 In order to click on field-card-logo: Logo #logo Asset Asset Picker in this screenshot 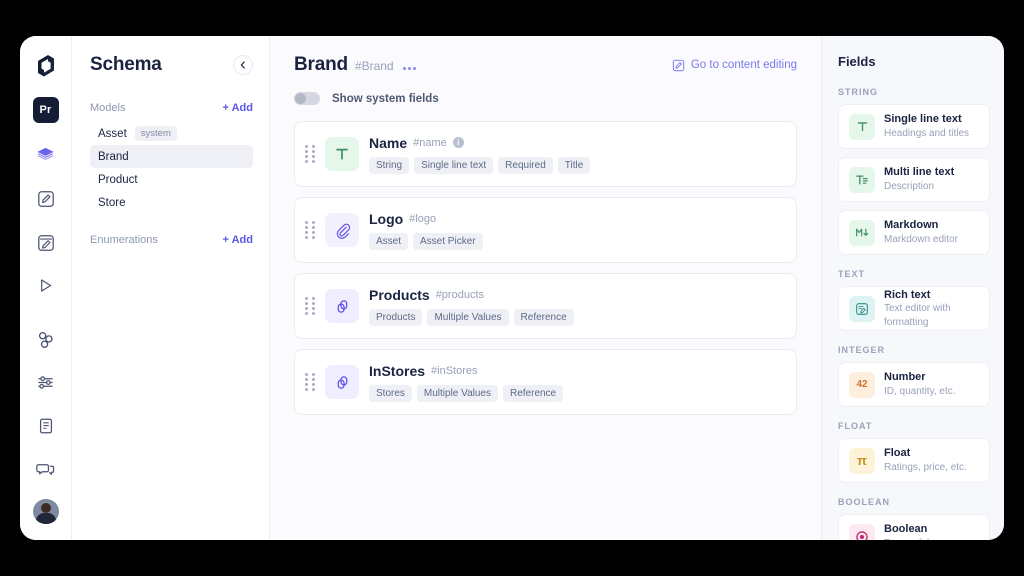, I will do `click(545, 230)`.